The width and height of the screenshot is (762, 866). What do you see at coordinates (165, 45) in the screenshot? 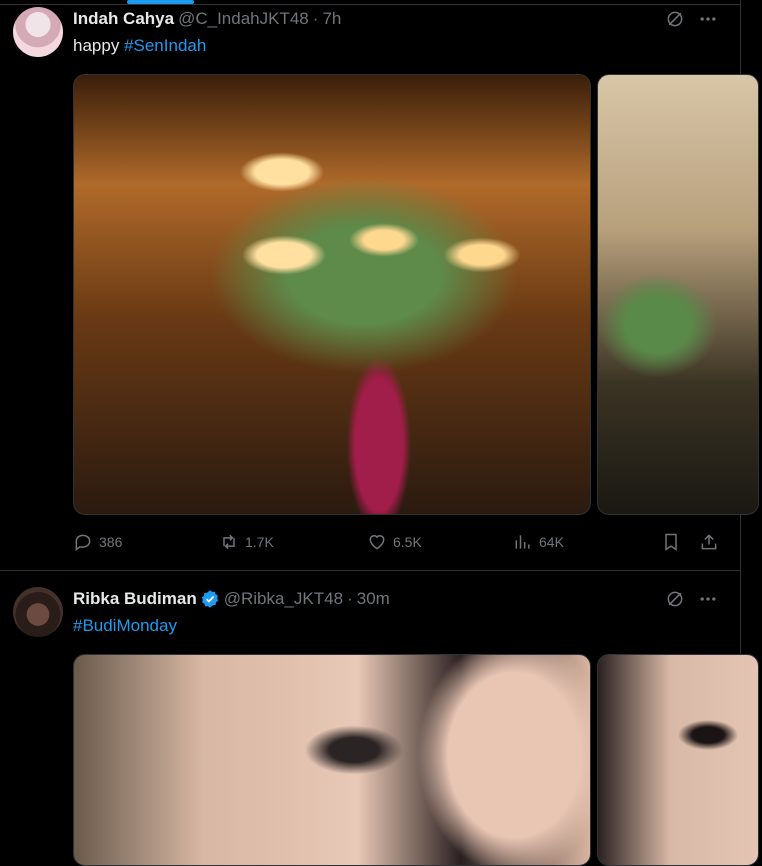
I see `hashtag-link: #SenIndah` at bounding box center [165, 45].